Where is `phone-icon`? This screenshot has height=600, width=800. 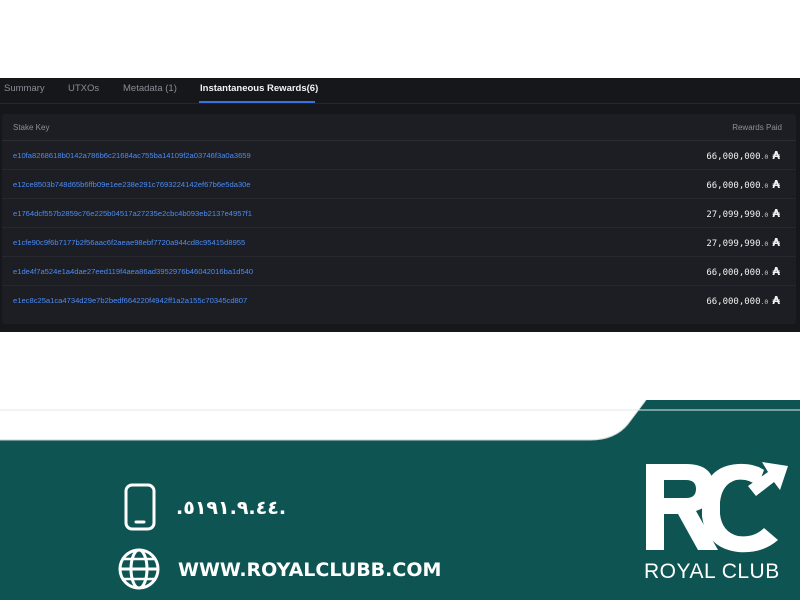 phone-icon is located at coordinates (140, 507).